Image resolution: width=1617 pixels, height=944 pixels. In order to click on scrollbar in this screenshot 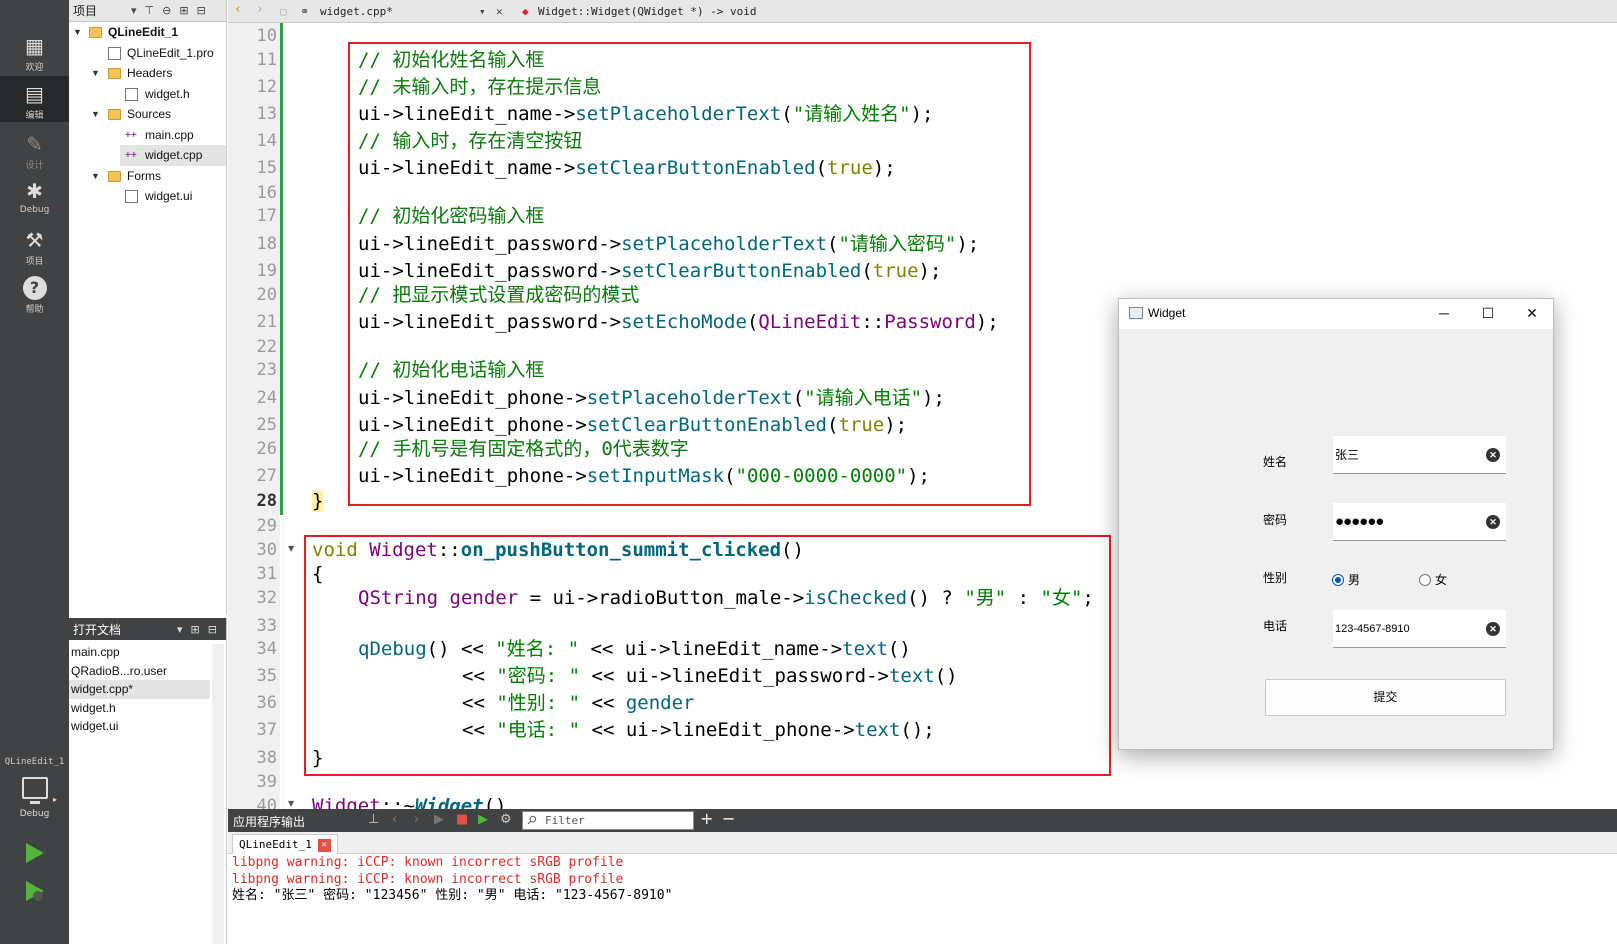, I will do `click(218, 794)`.